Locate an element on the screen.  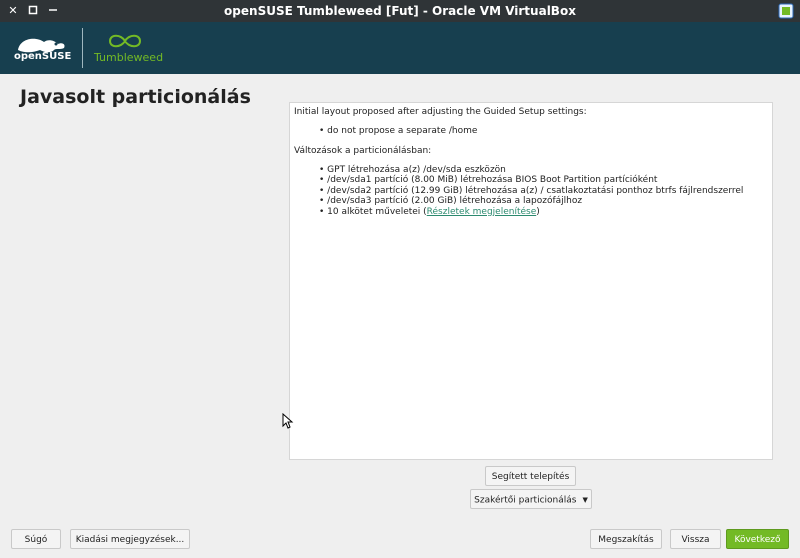
expert-partitioner-button: Szakértői particionálás ▼ is located at coordinates (531, 499).